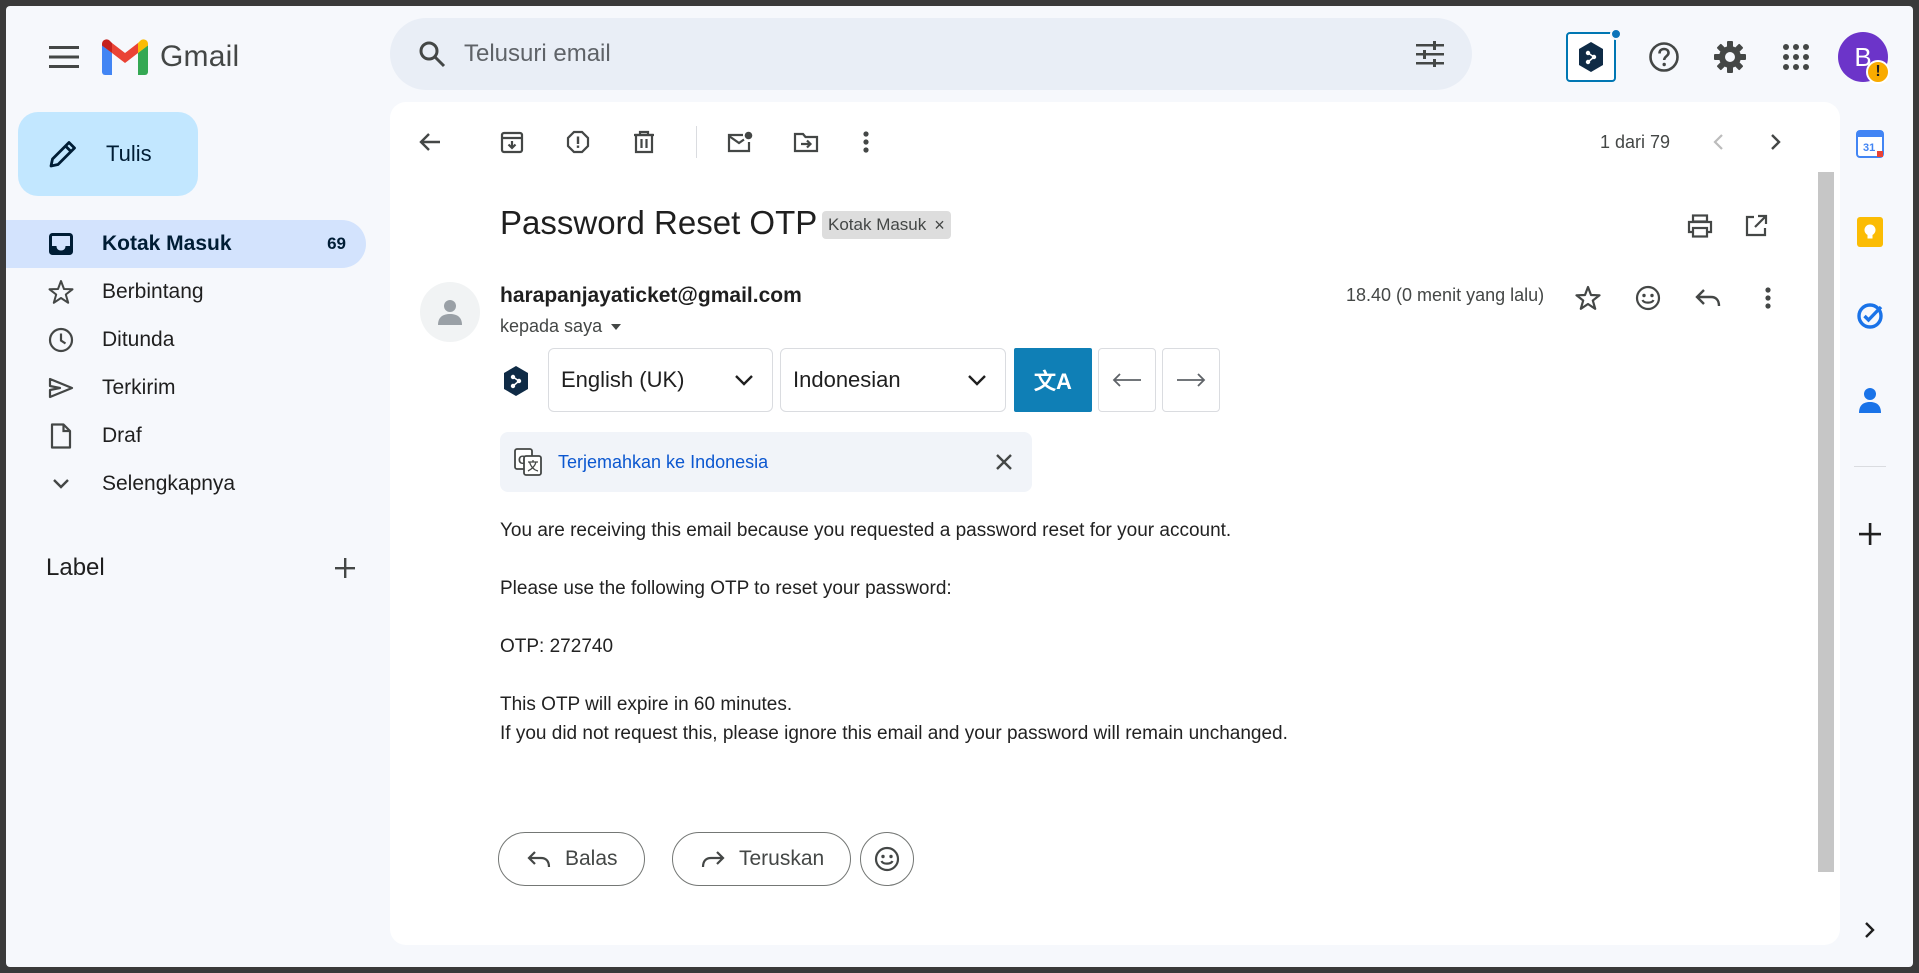  I want to click on delete-trash-icon, so click(644, 142).